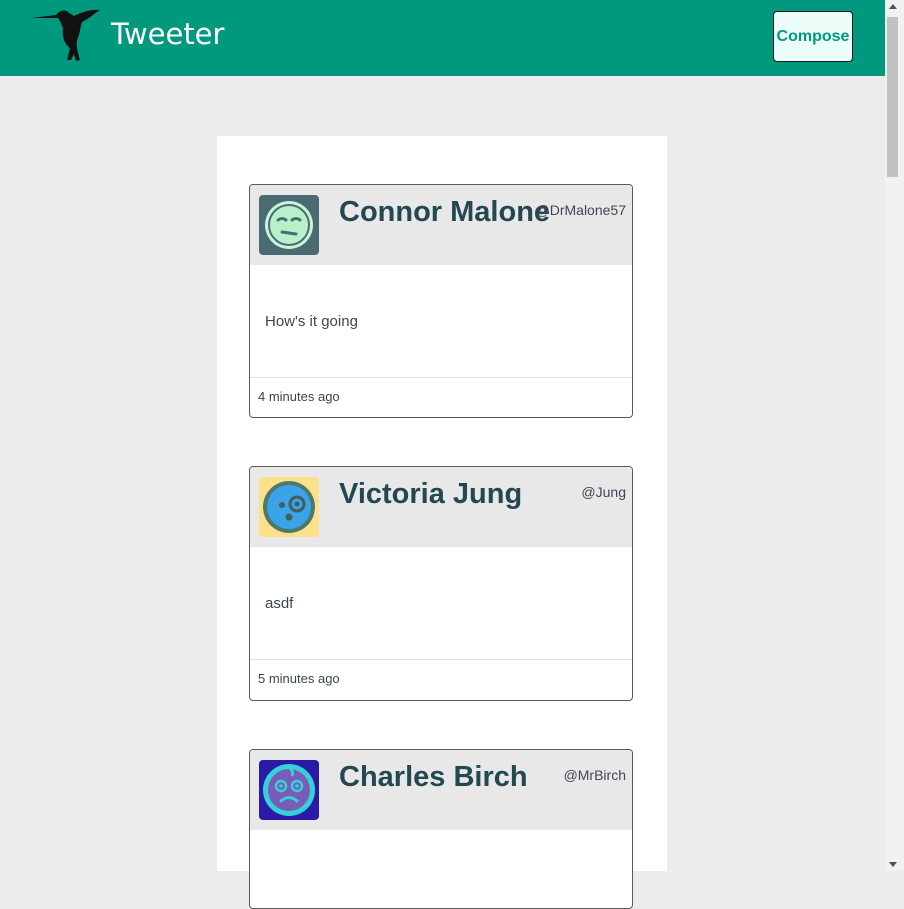 Image resolution: width=904 pixels, height=909 pixels. I want to click on top-navbar: Tweeter Compose, so click(442, 38).